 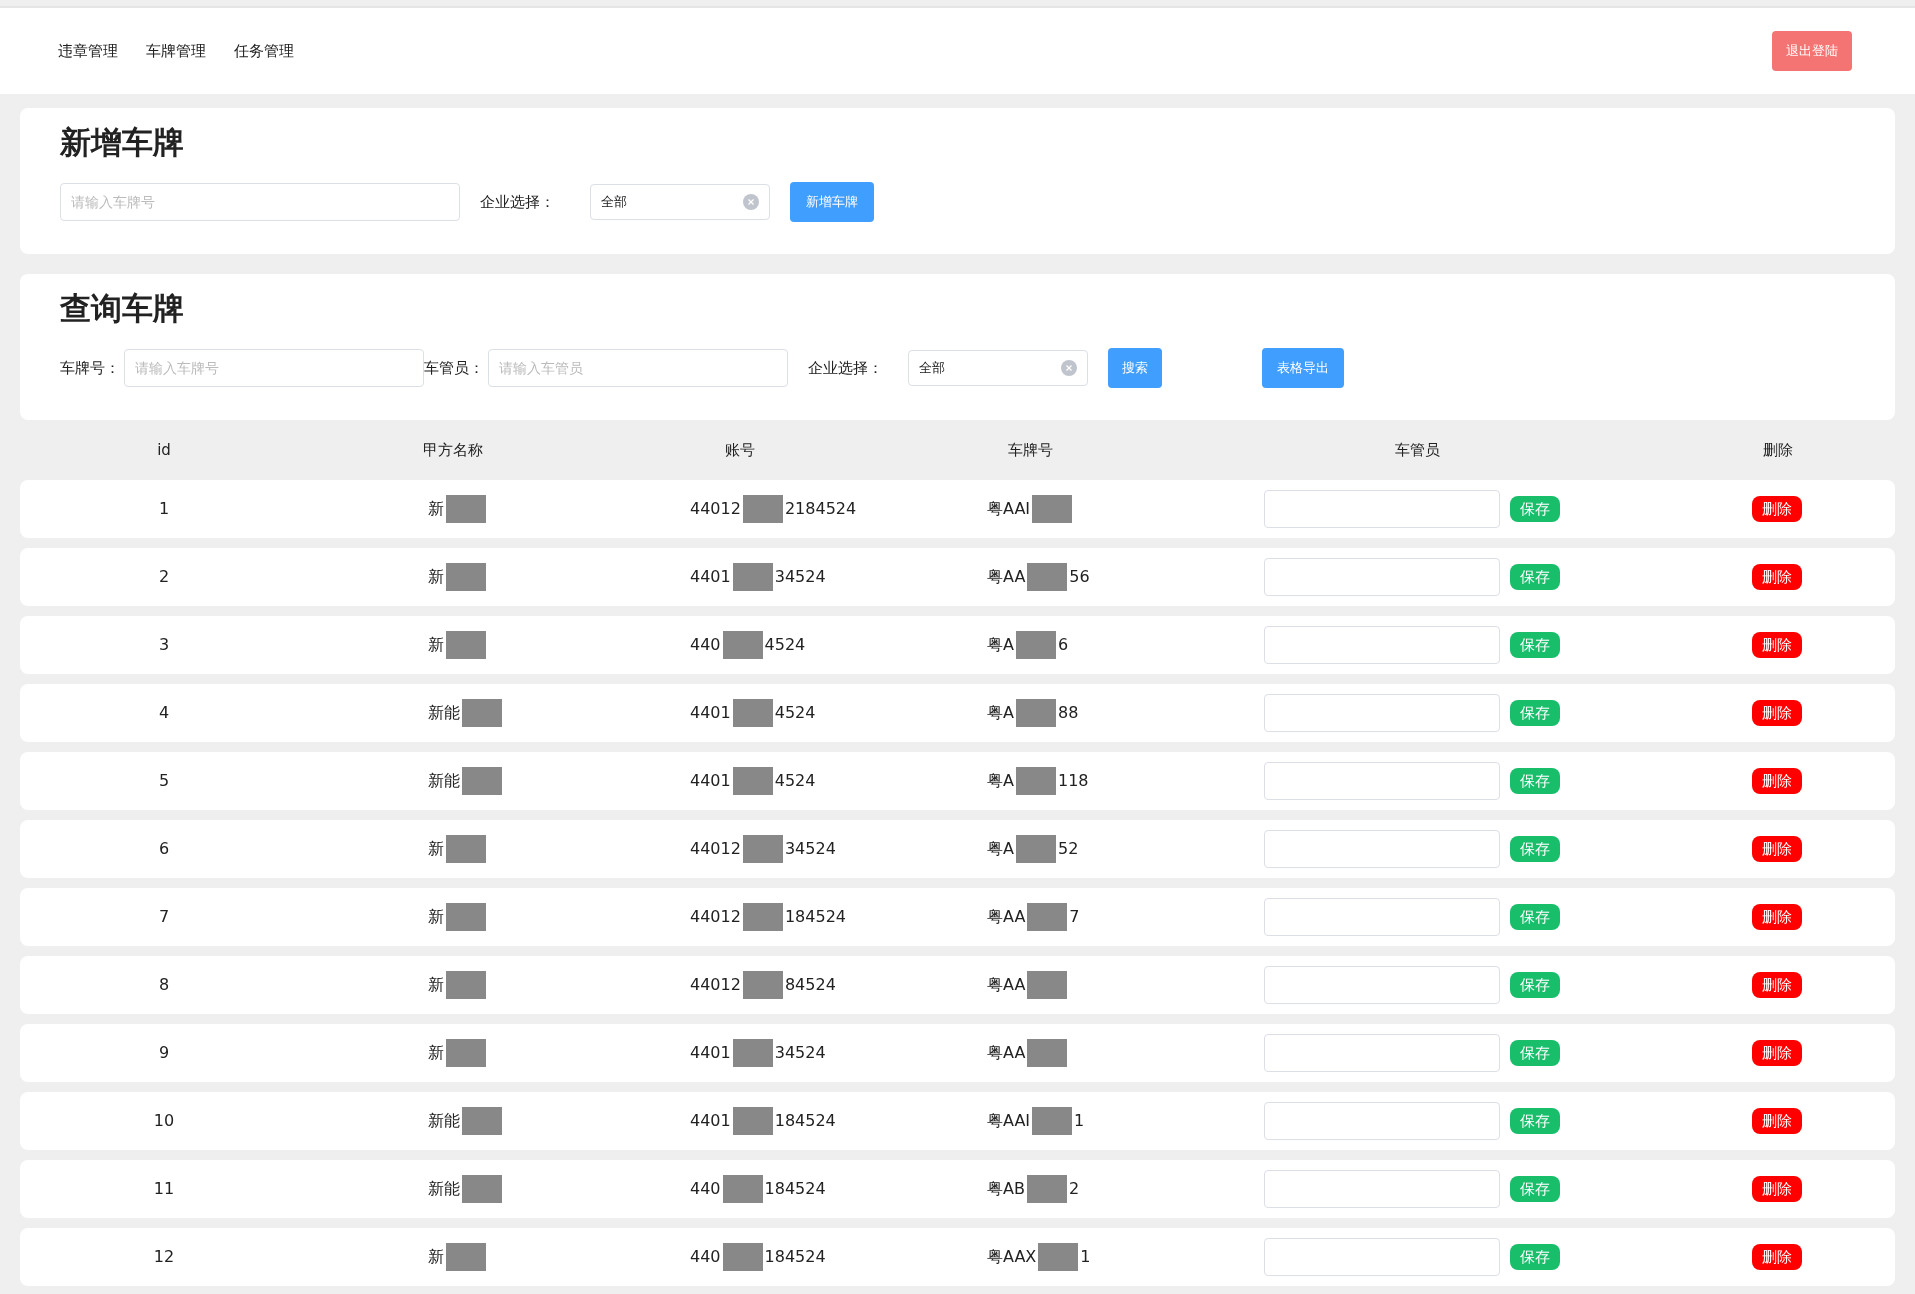 What do you see at coordinates (164, 1053) in the screenshot?
I see `table-cell-text: 9` at bounding box center [164, 1053].